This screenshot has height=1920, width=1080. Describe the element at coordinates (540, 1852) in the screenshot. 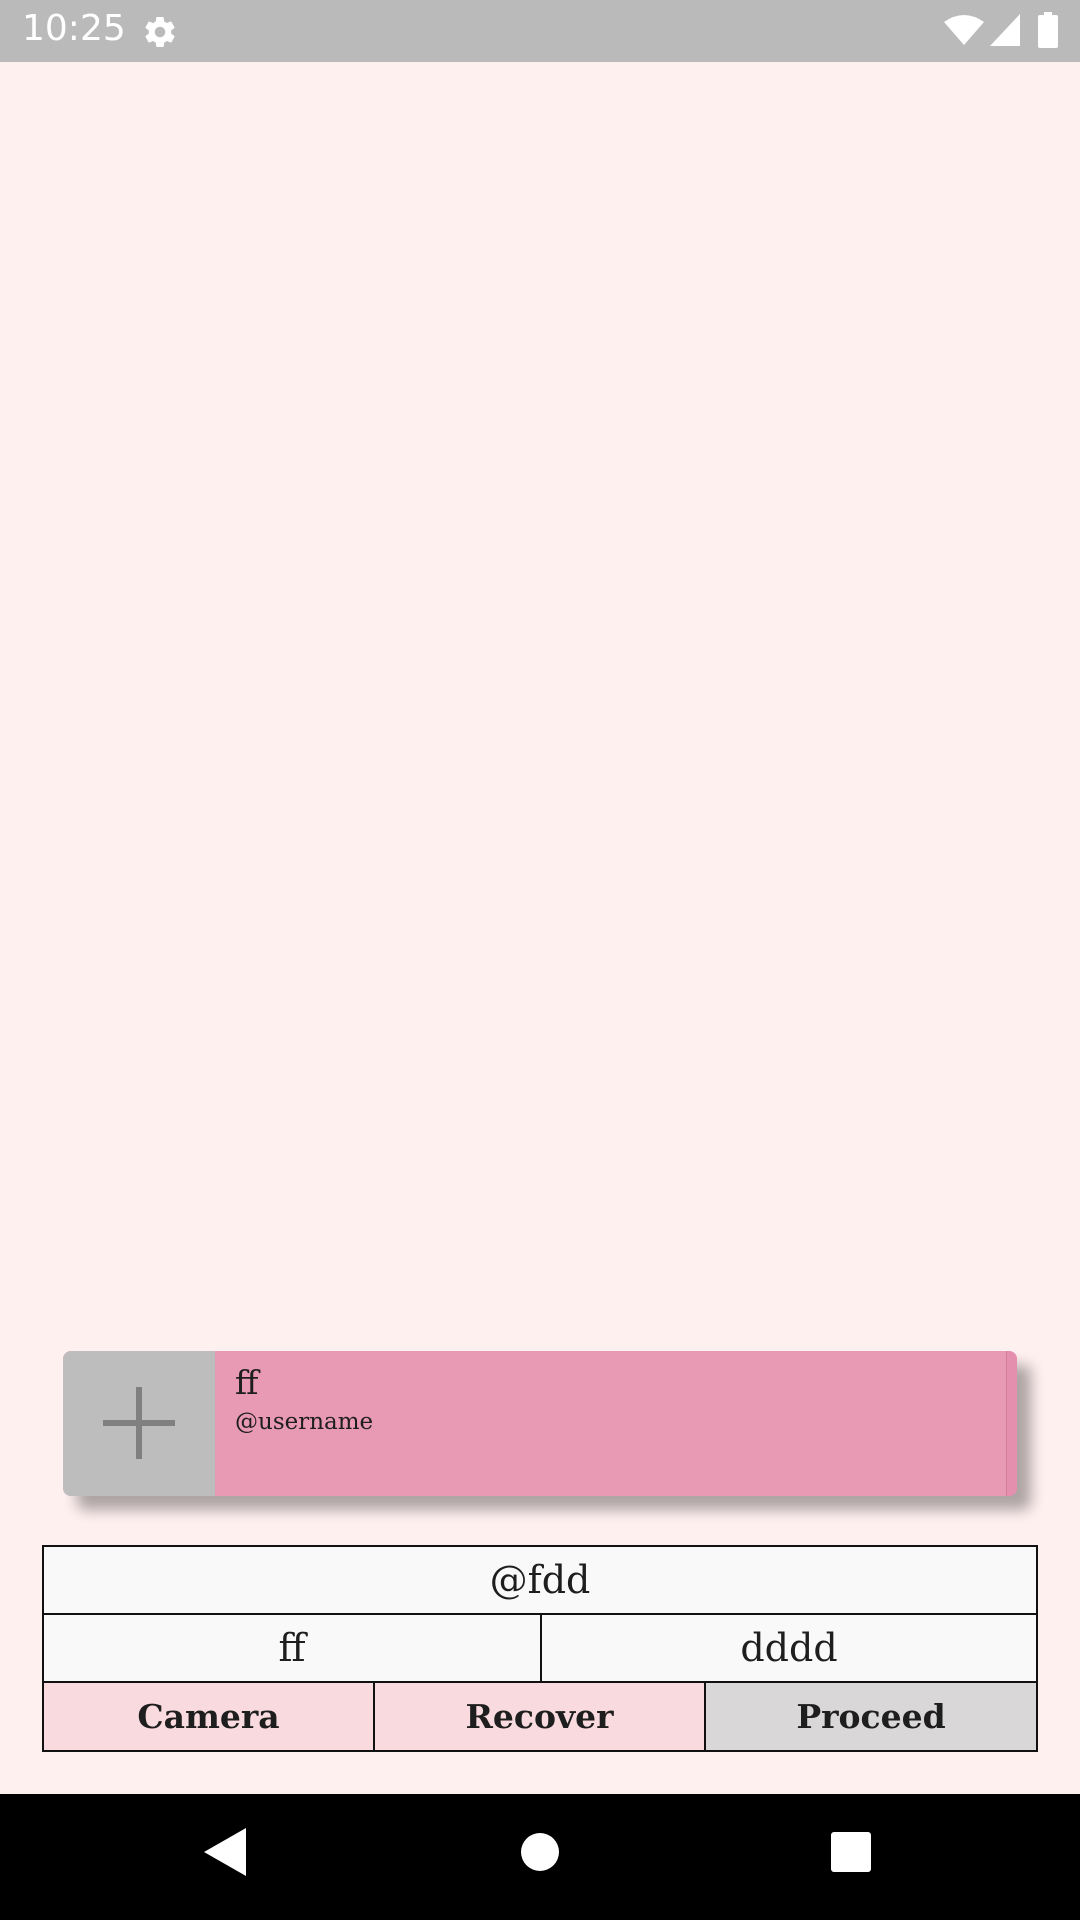

I see `home-icon` at that location.